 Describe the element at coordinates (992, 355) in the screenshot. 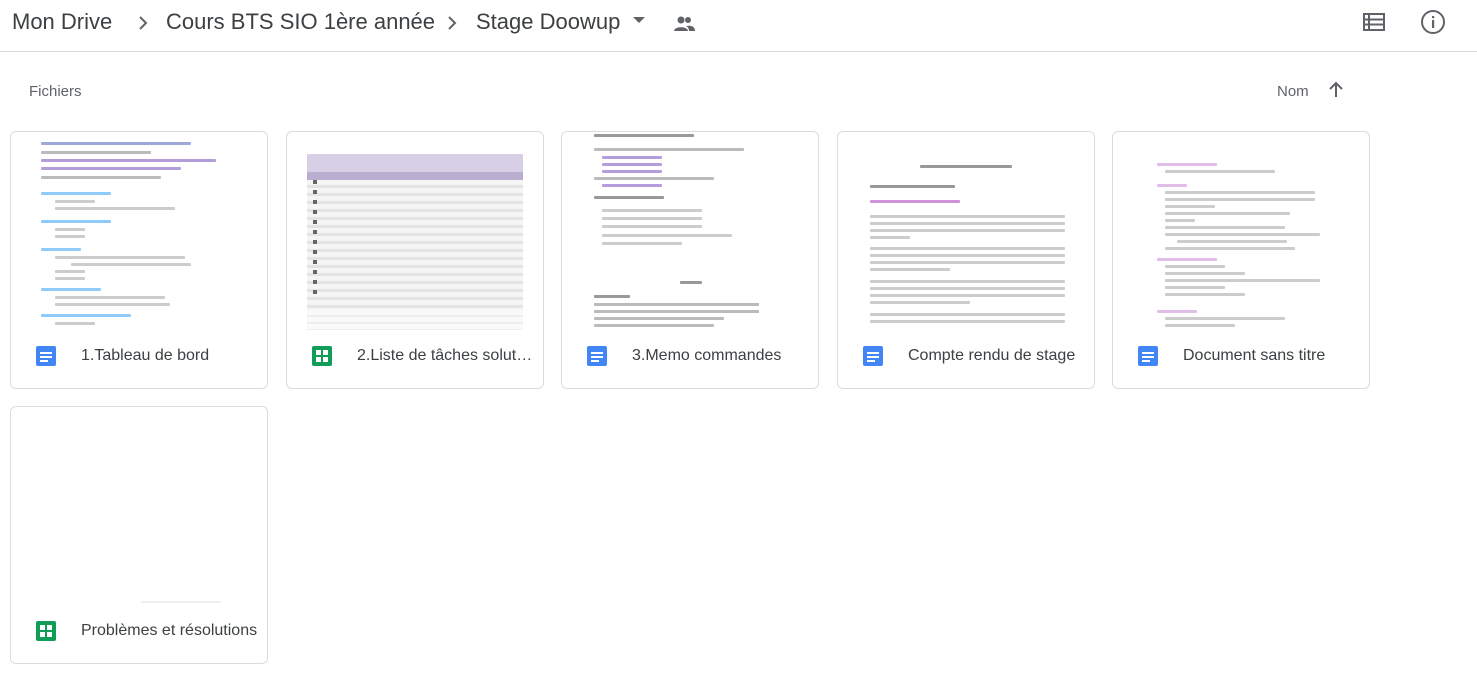

I see `file-name: Compte rendu de stage` at that location.